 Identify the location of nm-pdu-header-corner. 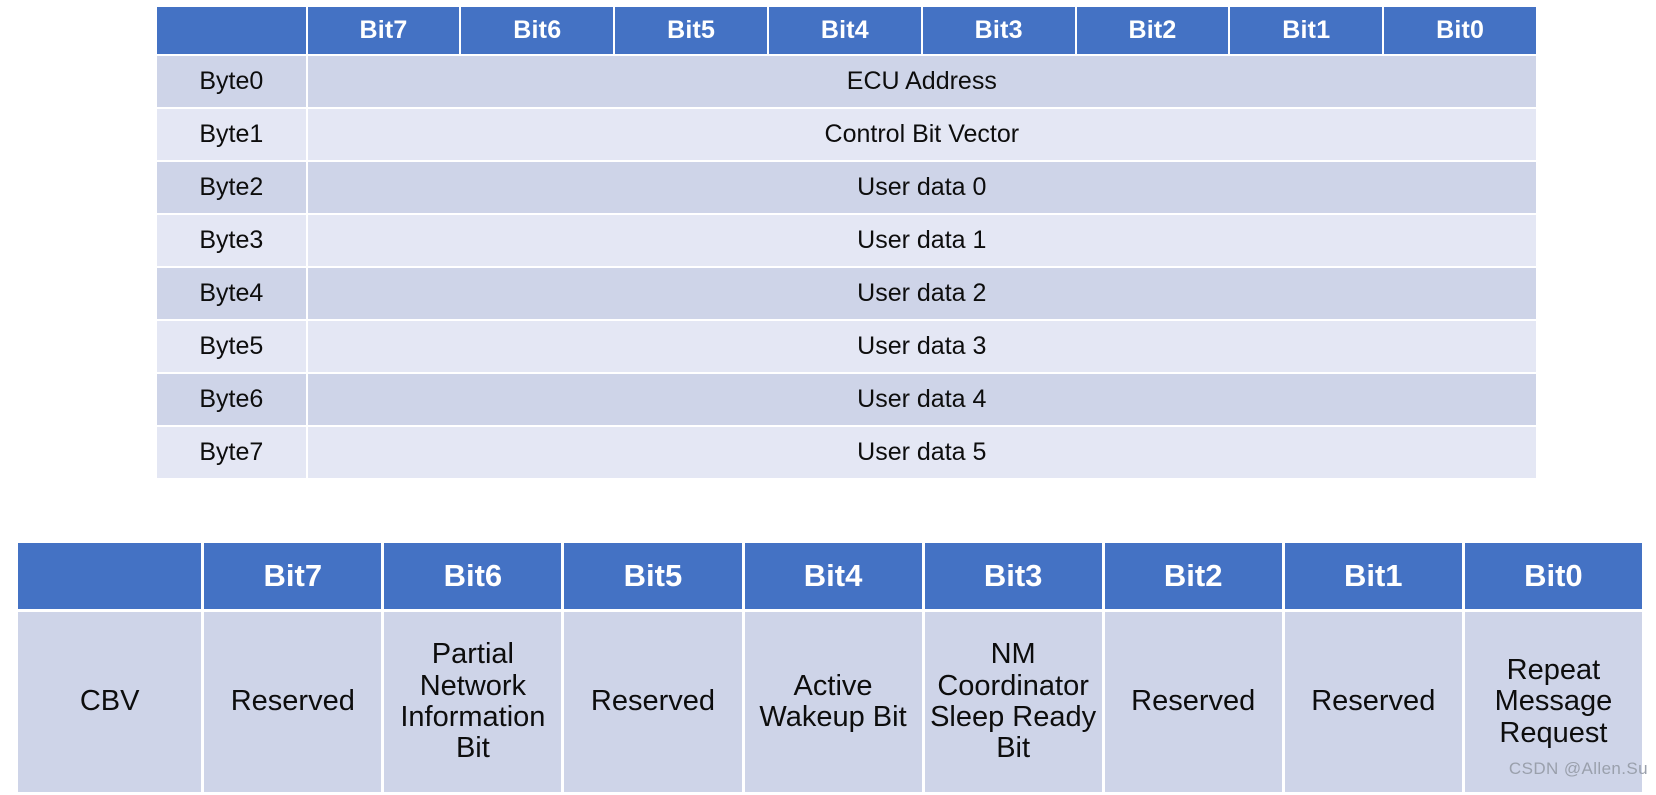
(231, 30).